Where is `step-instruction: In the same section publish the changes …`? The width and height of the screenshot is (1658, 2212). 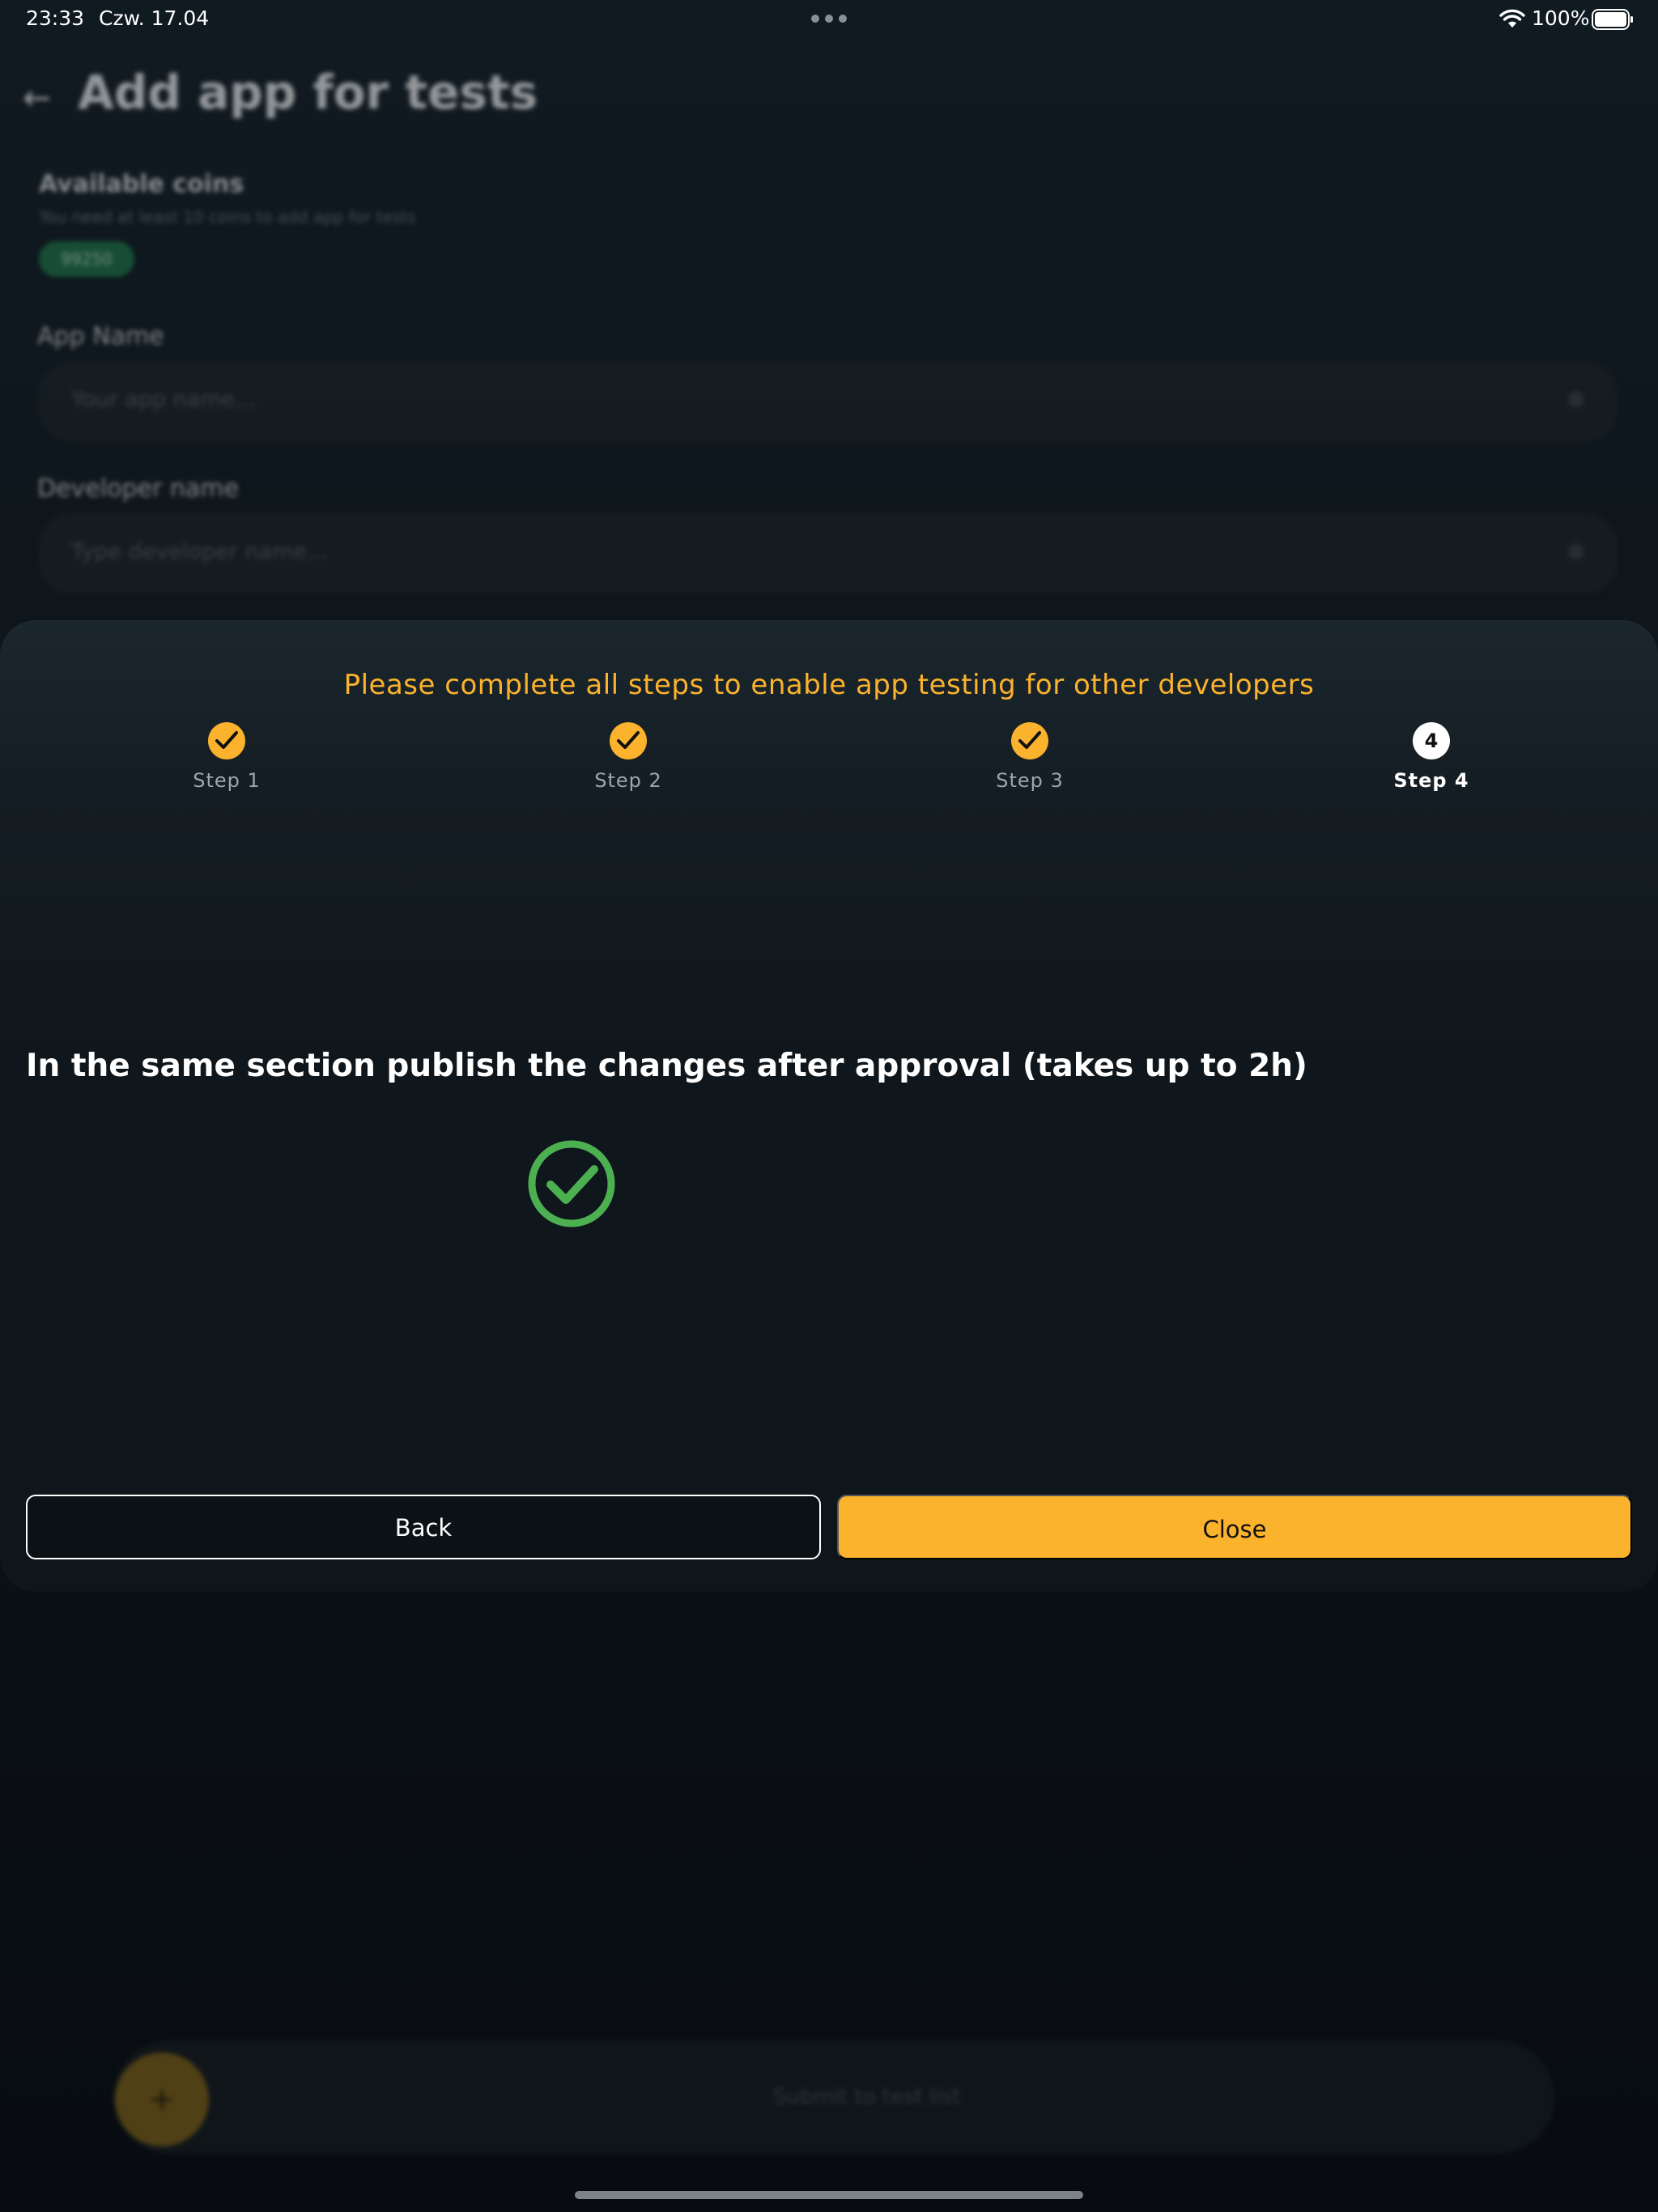 step-instruction: In the same section publish the changes … is located at coordinates (666, 1066).